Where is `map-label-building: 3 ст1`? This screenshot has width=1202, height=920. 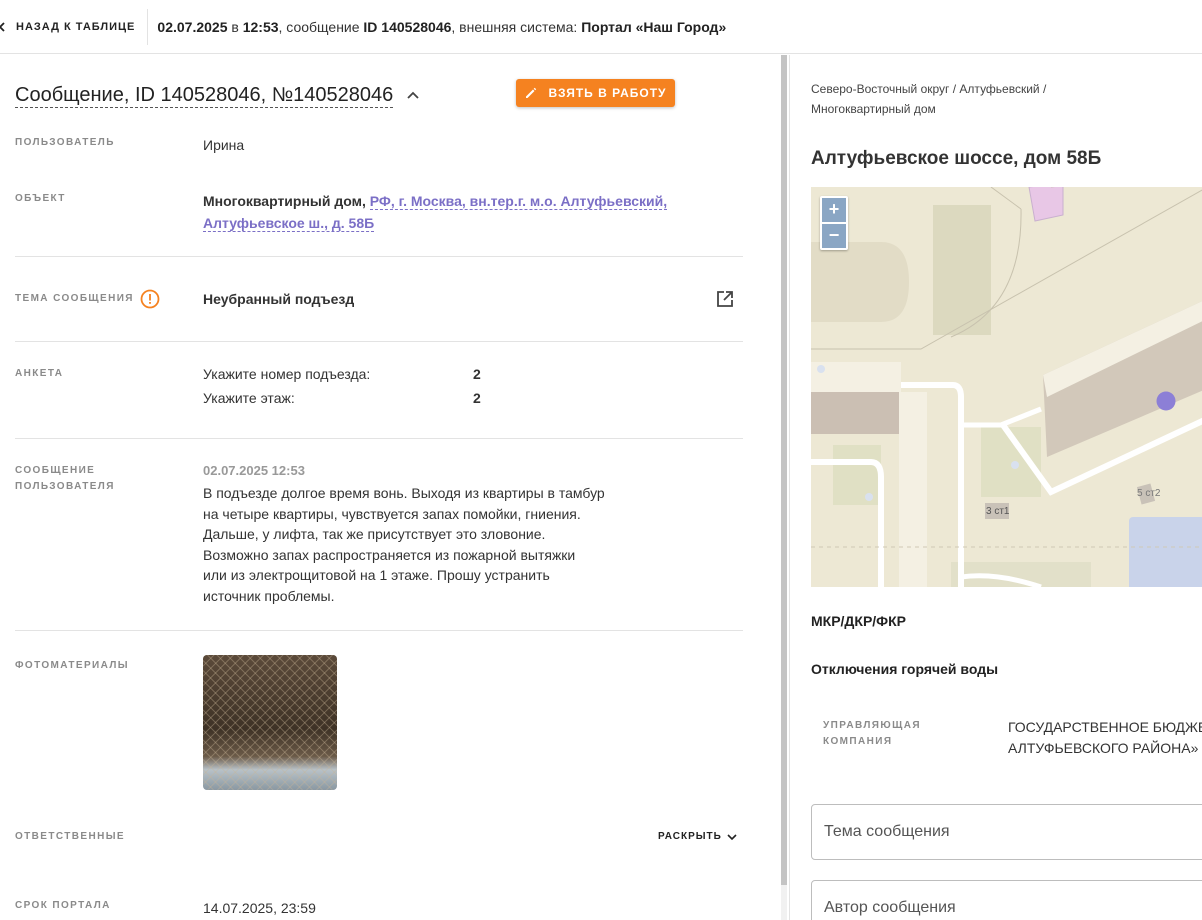 map-label-building: 3 ст1 is located at coordinates (998, 511).